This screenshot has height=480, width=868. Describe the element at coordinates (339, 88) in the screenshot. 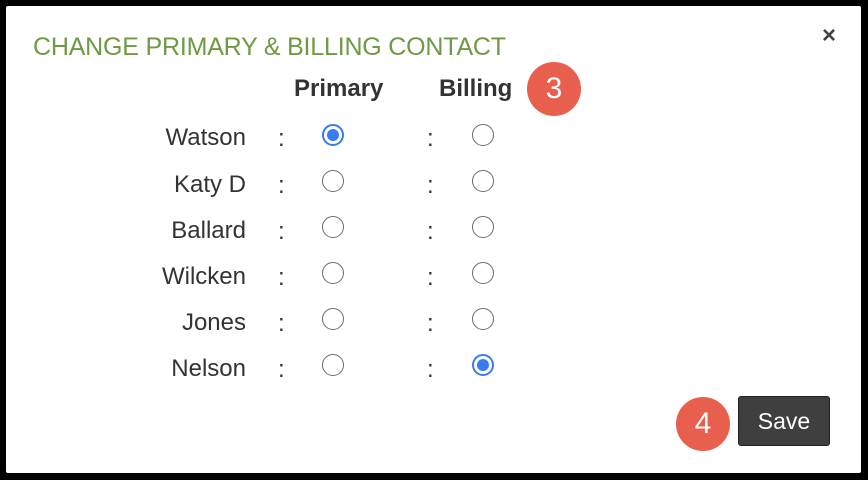

I see `column-header-primary: Primary` at that location.